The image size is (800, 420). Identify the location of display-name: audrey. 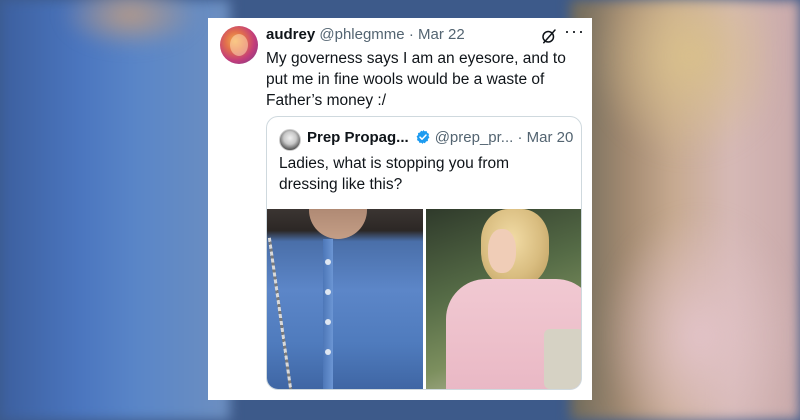
(290, 34).